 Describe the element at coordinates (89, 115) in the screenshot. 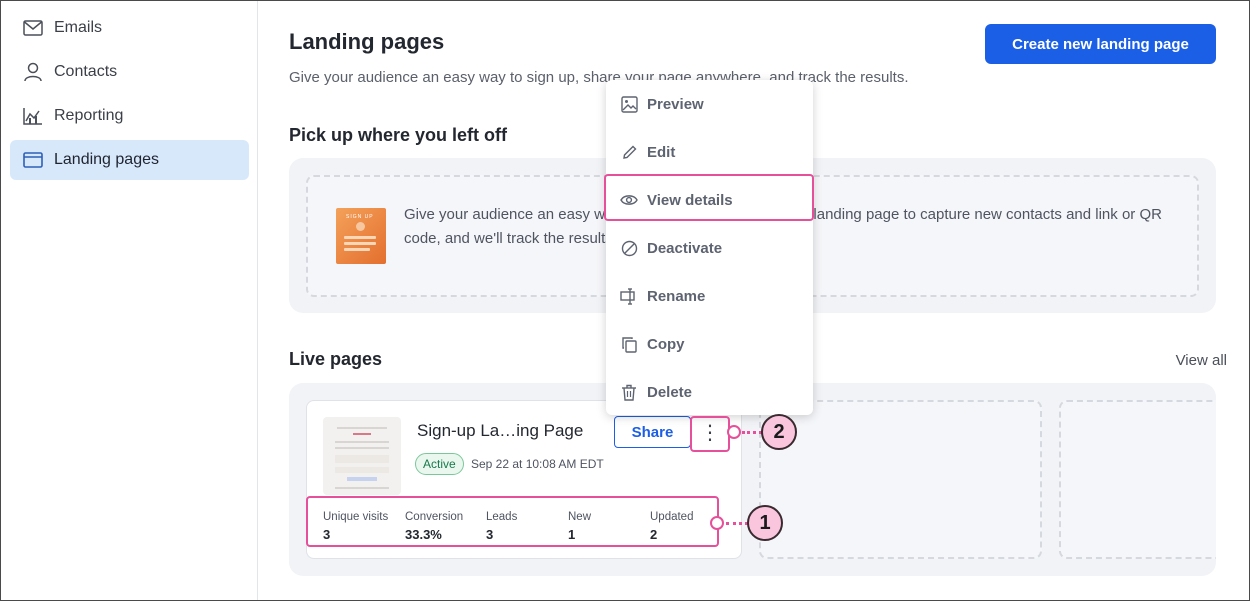

I see `sidebar-item-label: Reporting` at that location.